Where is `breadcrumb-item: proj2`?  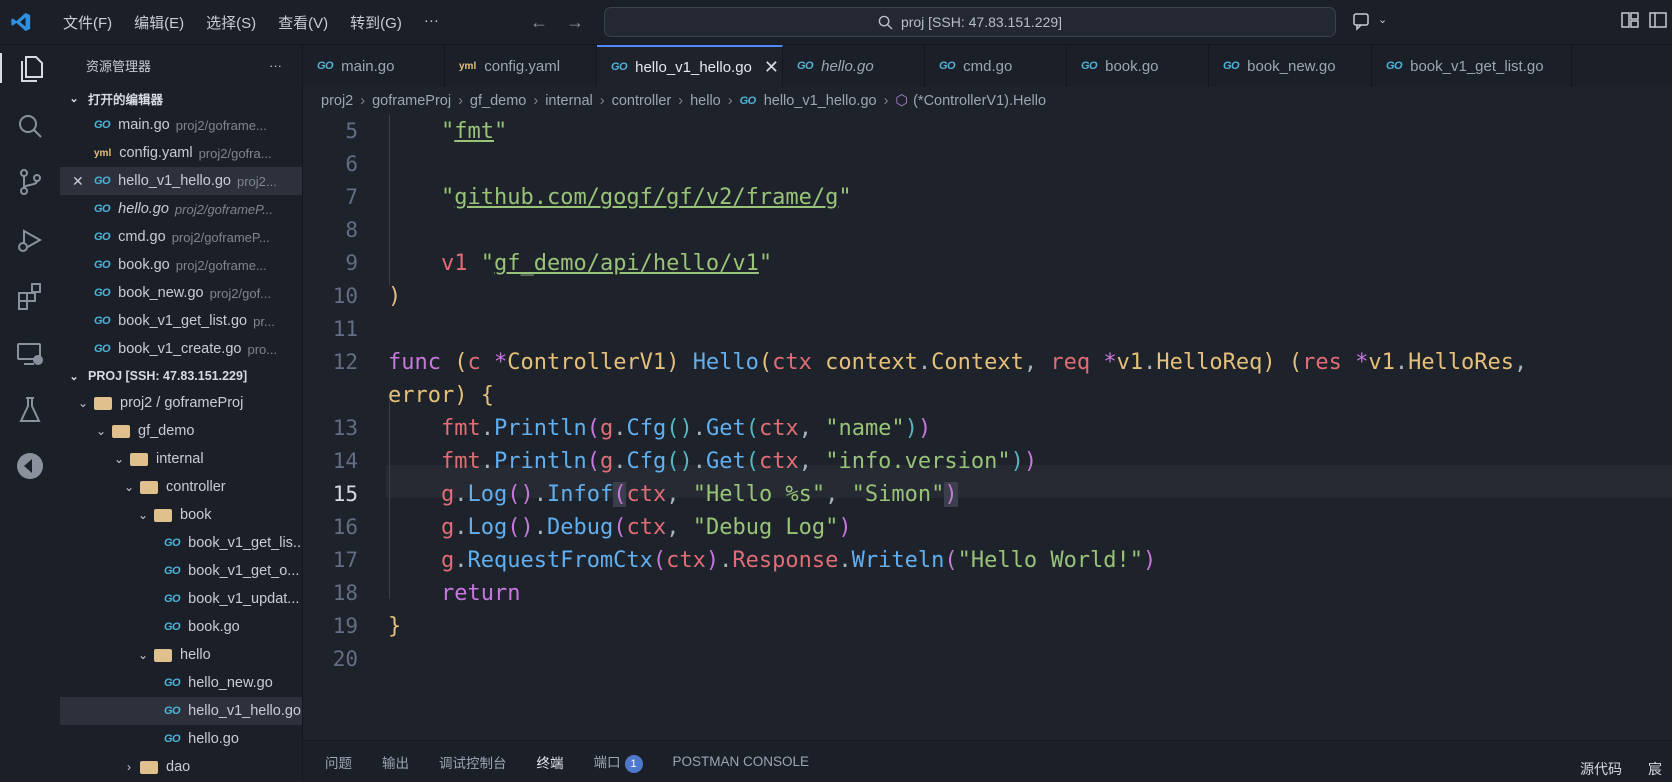
breadcrumb-item: proj2 is located at coordinates (337, 101).